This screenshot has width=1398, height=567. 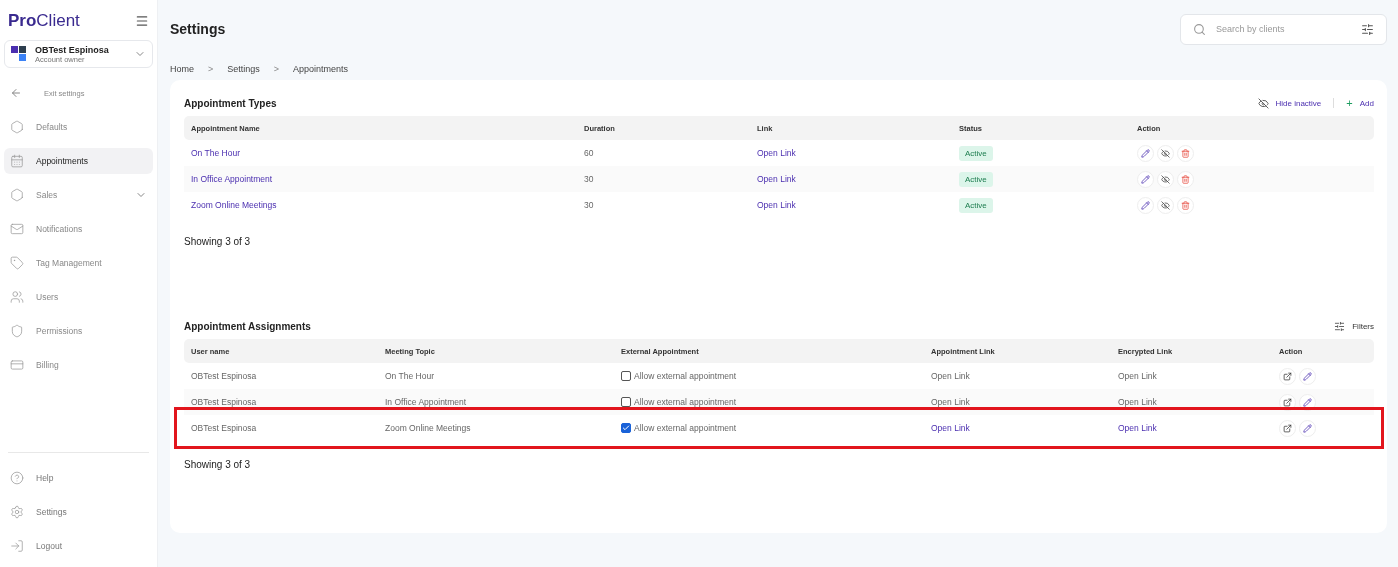 What do you see at coordinates (198, 29) in the screenshot?
I see `page-title: Settings` at bounding box center [198, 29].